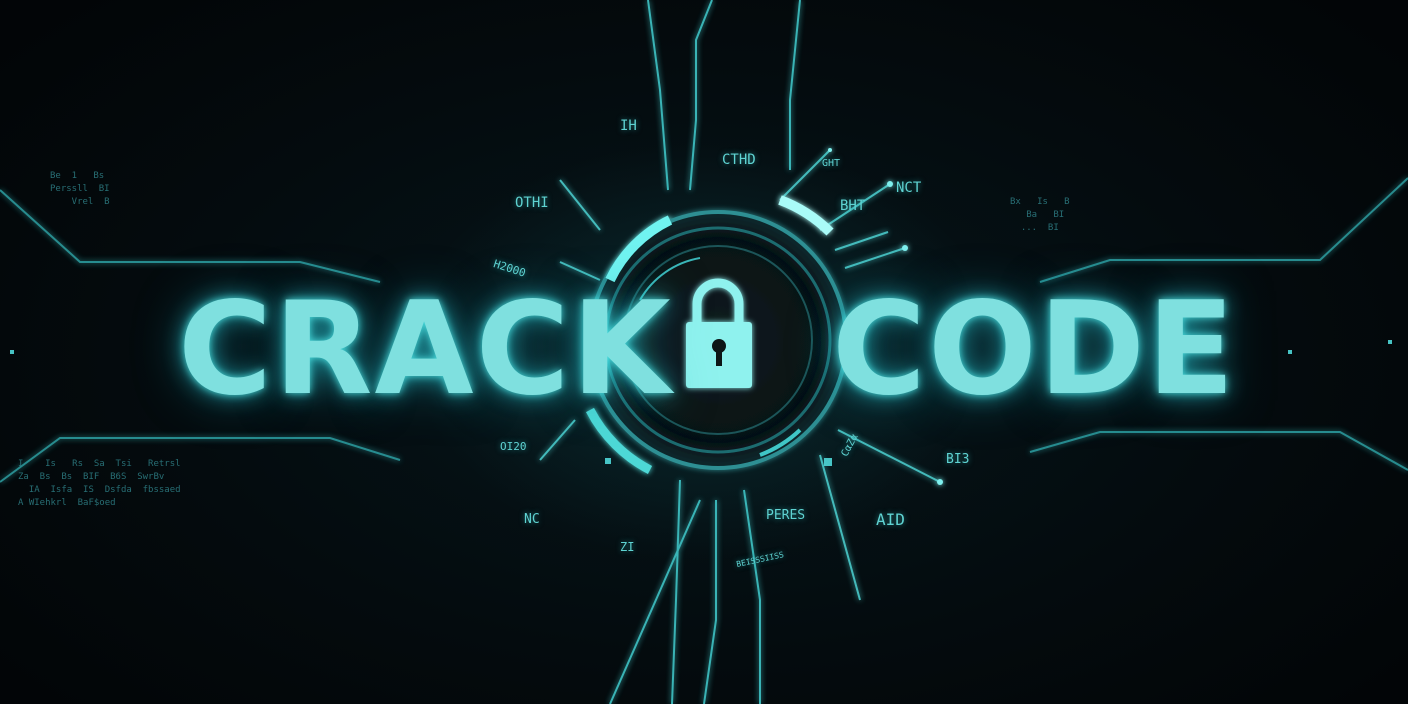 The height and width of the screenshot is (704, 1408). Describe the element at coordinates (627, 547) in the screenshot. I see `ring-label-zi: ZI` at that location.